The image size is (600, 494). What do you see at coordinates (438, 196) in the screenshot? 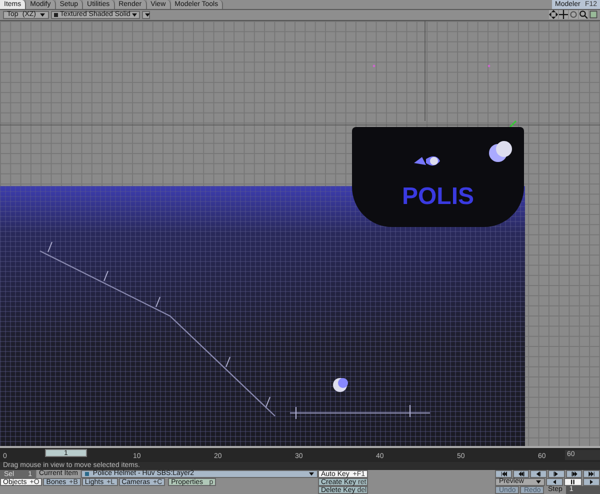
I see `helmet-lettering: POLIS` at bounding box center [438, 196].